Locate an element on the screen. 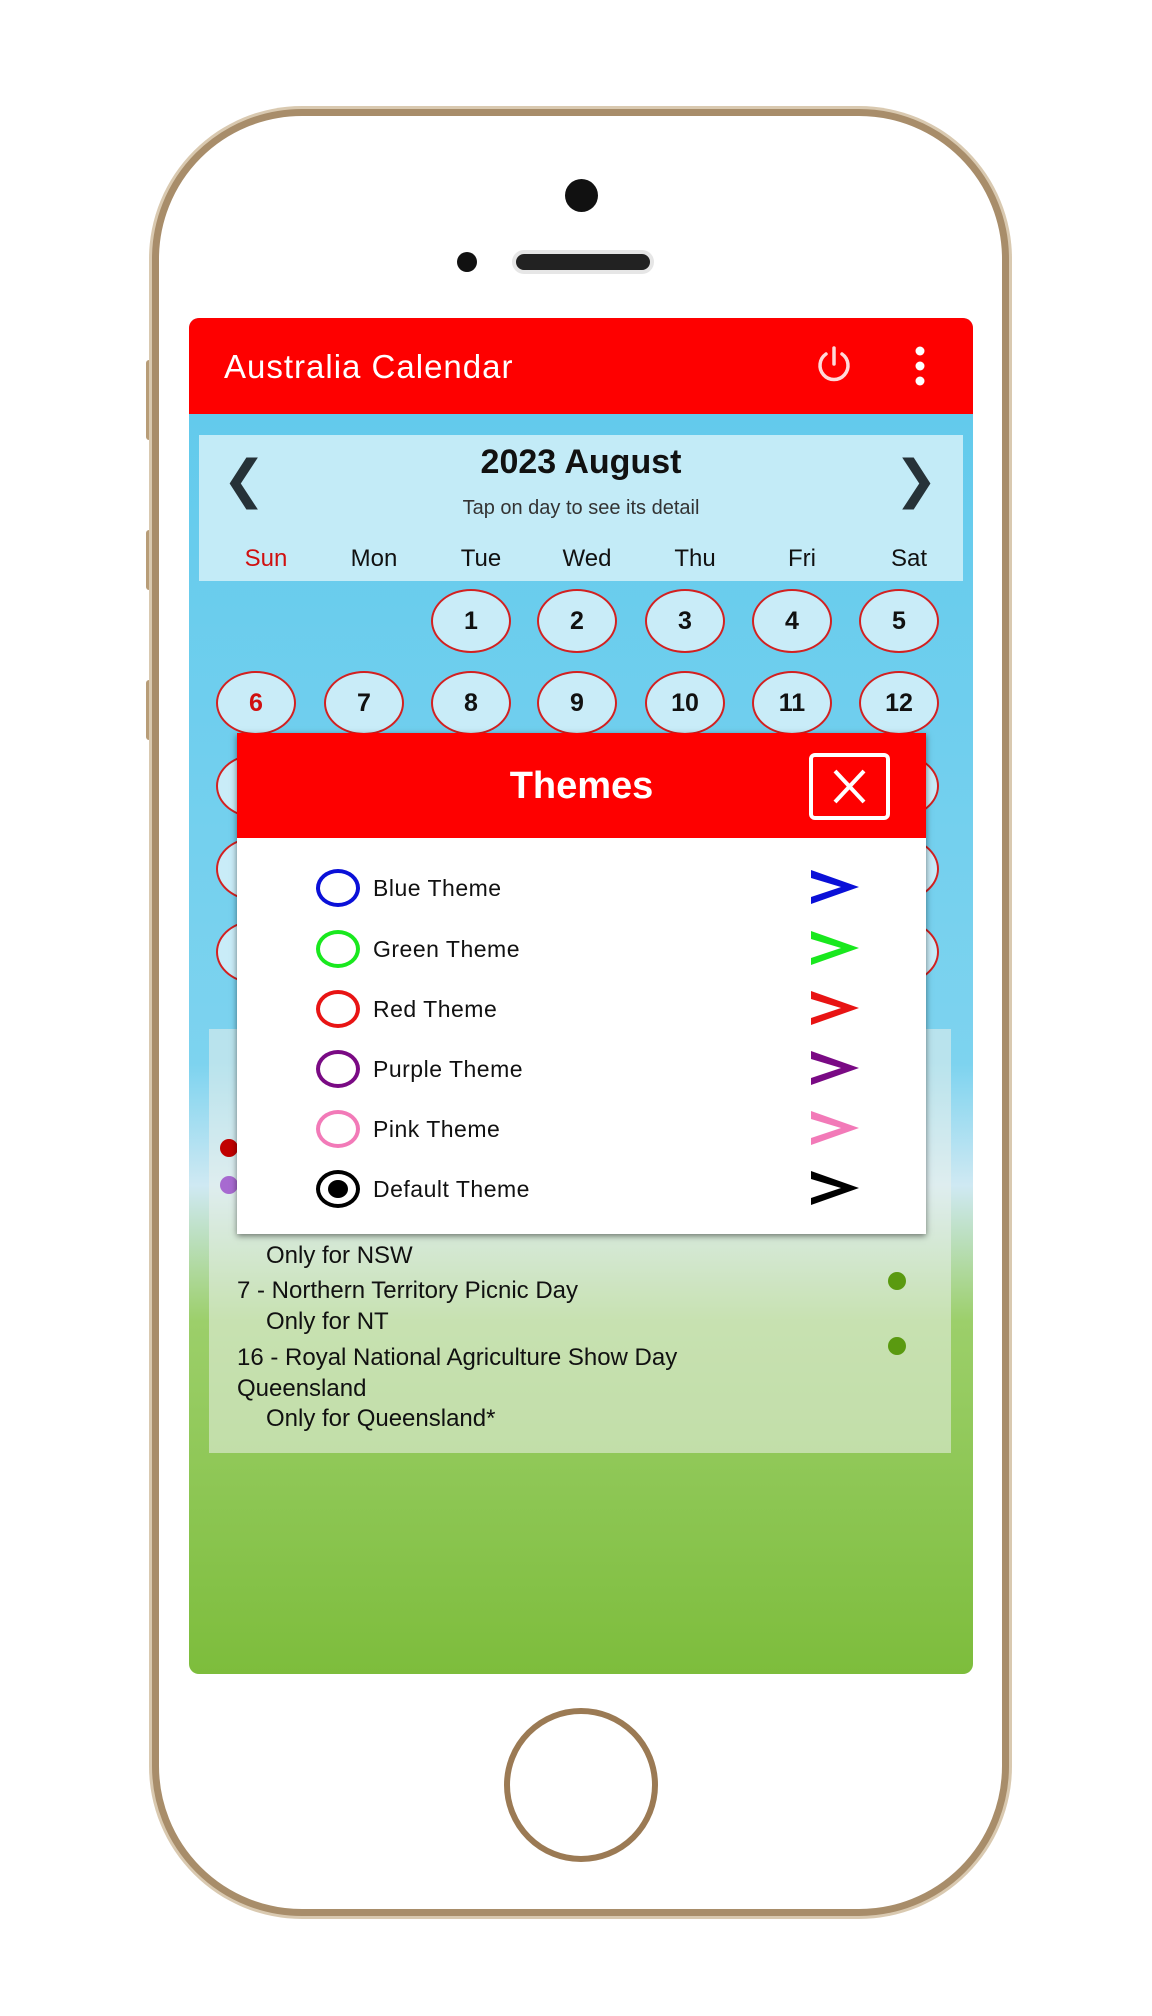 This screenshot has height=2016, width=1152. theme-label: Default Theme is located at coordinates (451, 1189).